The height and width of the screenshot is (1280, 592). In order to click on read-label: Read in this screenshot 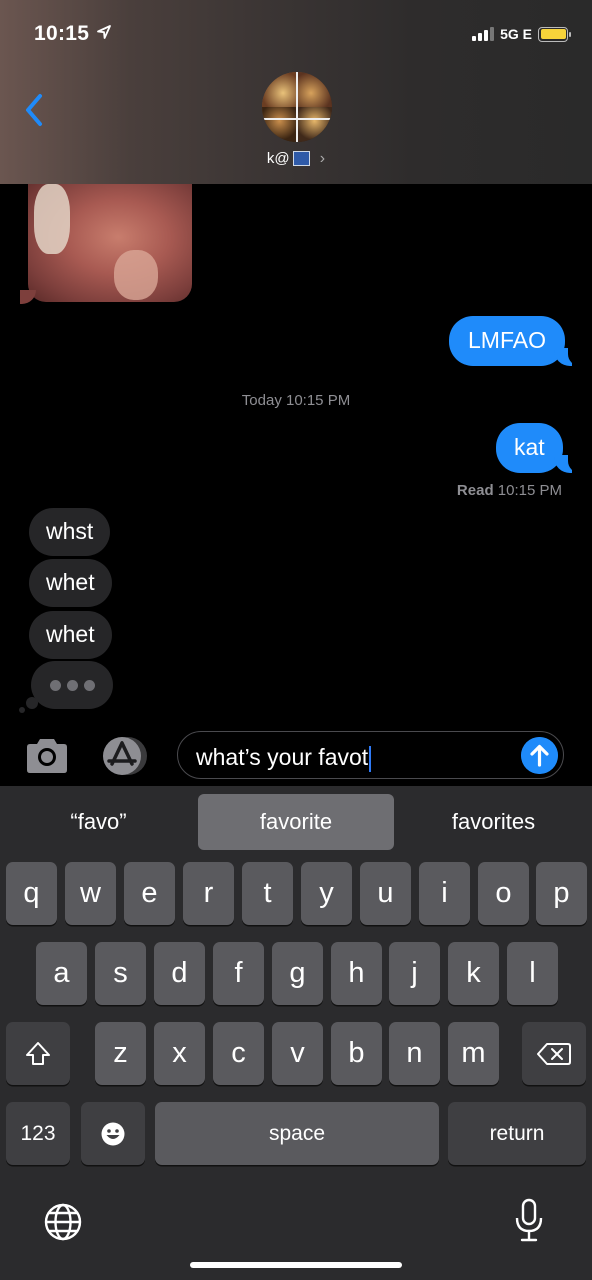, I will do `click(475, 490)`.